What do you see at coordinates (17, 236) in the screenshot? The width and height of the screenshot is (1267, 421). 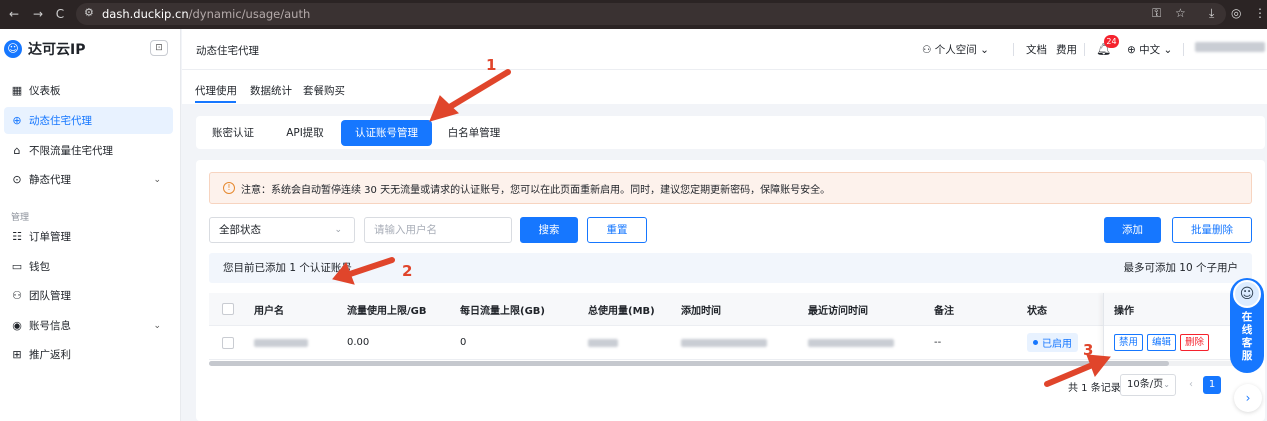 I see `order-icon: ☷` at bounding box center [17, 236].